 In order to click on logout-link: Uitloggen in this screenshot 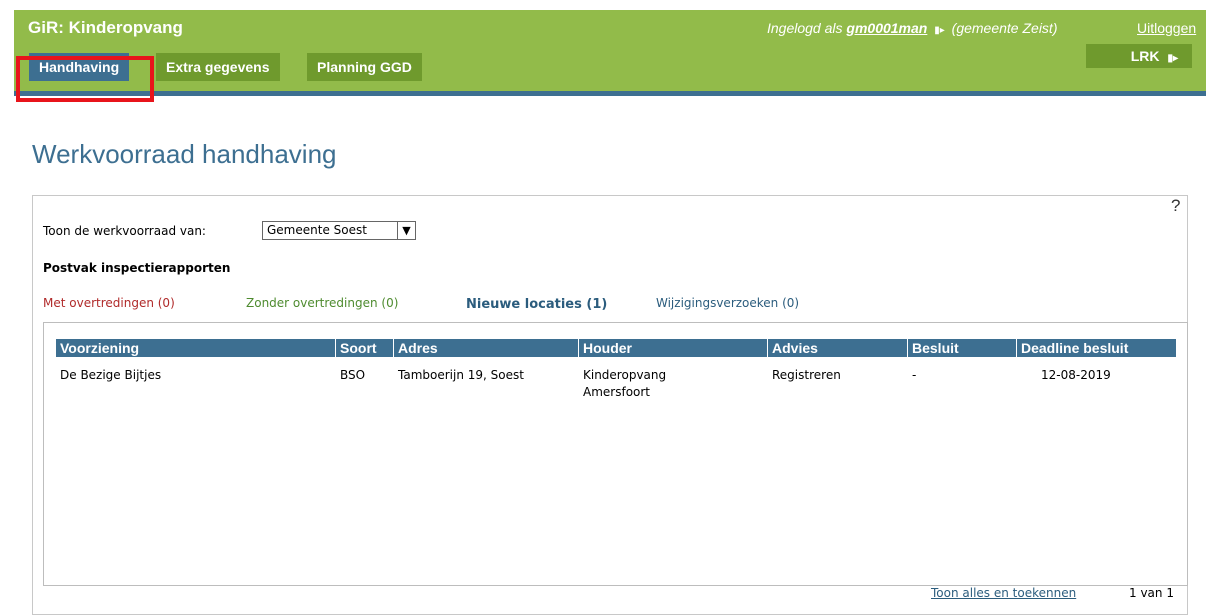, I will do `click(1166, 28)`.